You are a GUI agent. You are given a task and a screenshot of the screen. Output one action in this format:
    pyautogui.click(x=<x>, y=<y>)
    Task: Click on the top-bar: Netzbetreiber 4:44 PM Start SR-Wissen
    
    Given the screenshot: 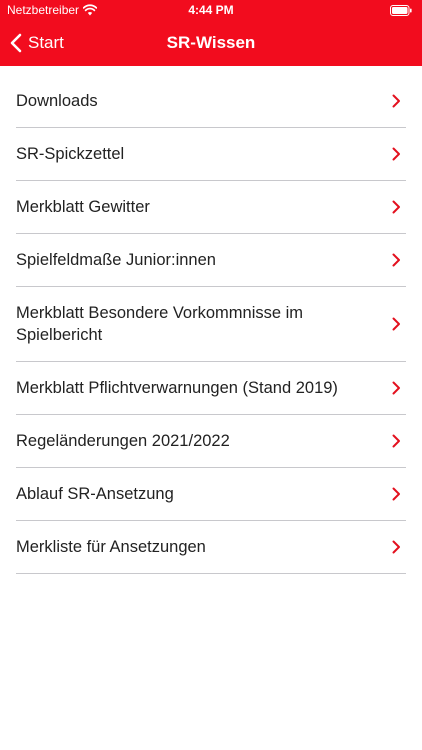 What is the action you would take?
    pyautogui.click(x=211, y=33)
    